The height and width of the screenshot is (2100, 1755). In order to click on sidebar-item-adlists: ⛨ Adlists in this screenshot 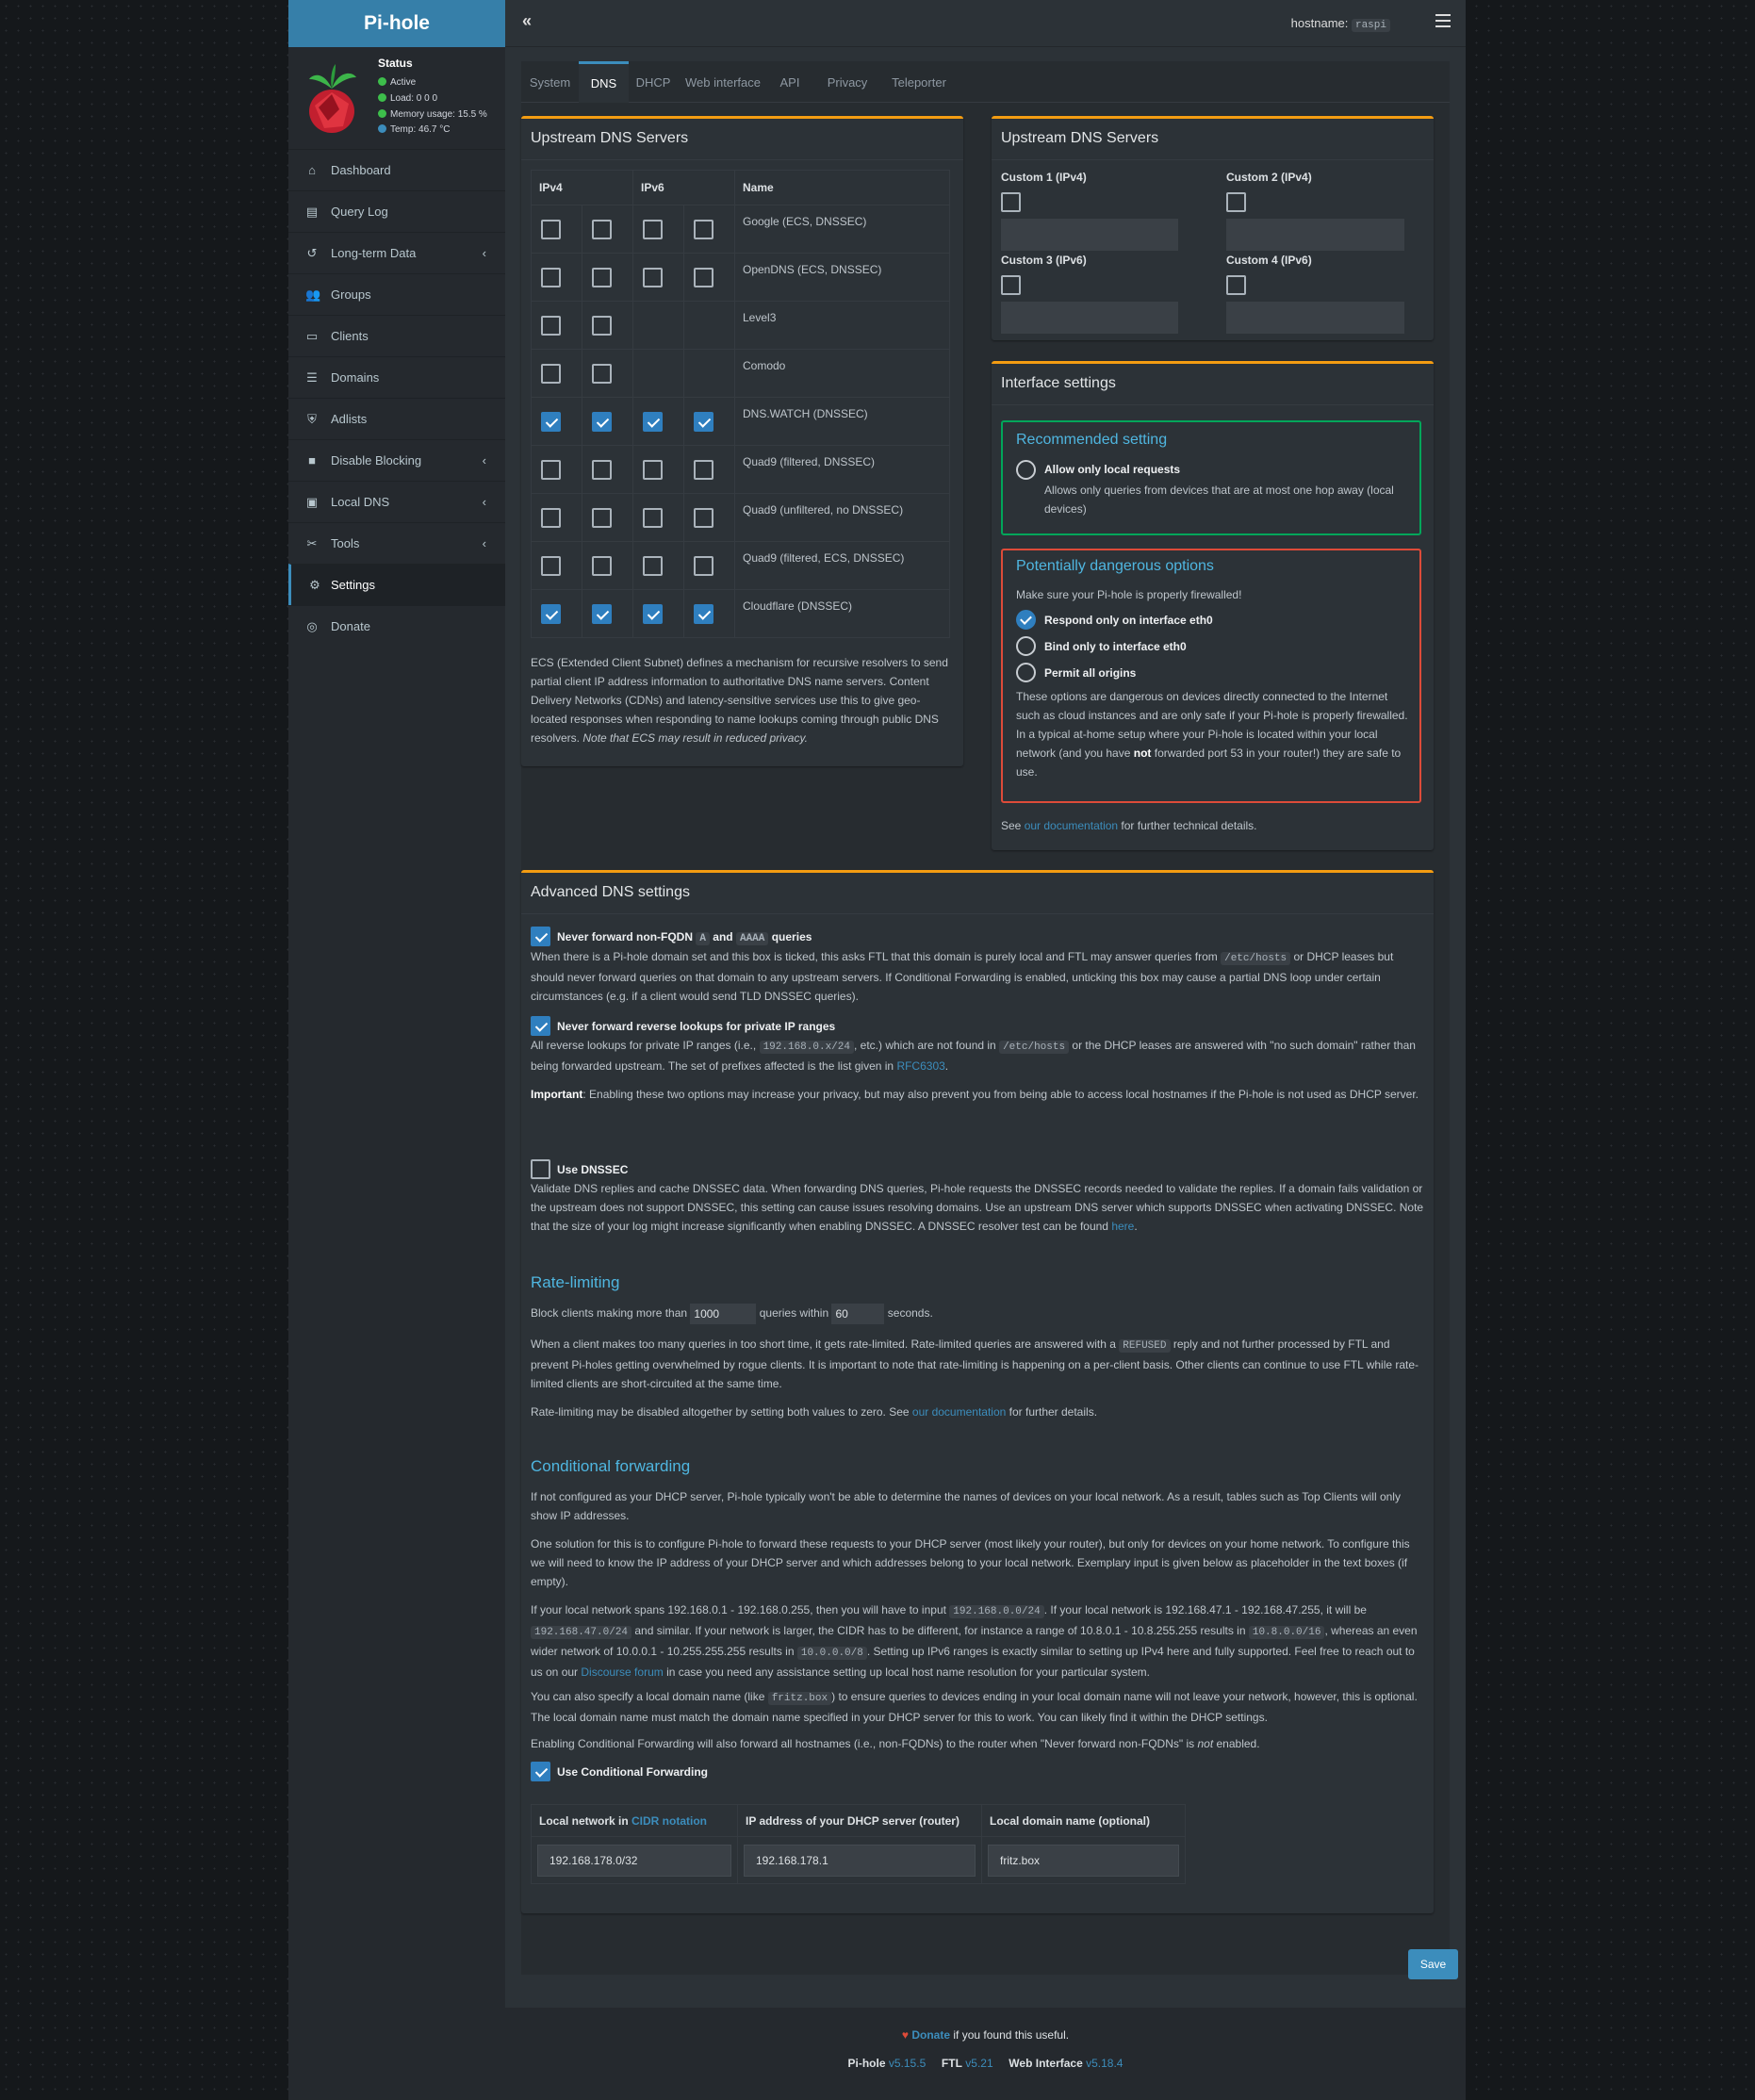, I will do `click(396, 418)`.